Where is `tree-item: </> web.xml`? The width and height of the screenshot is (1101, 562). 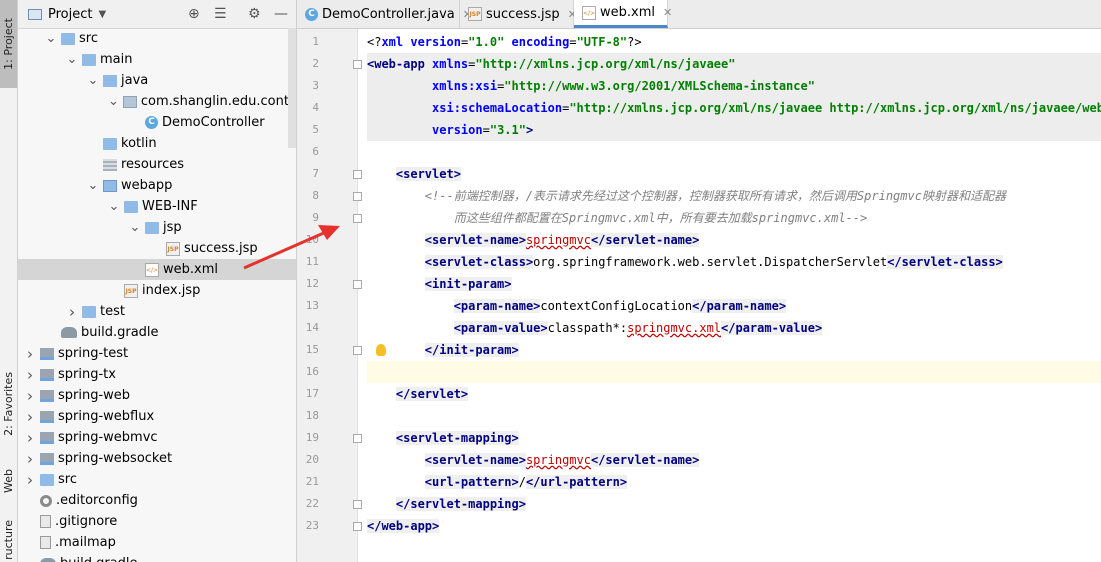 tree-item: </> web.xml is located at coordinates (157, 269).